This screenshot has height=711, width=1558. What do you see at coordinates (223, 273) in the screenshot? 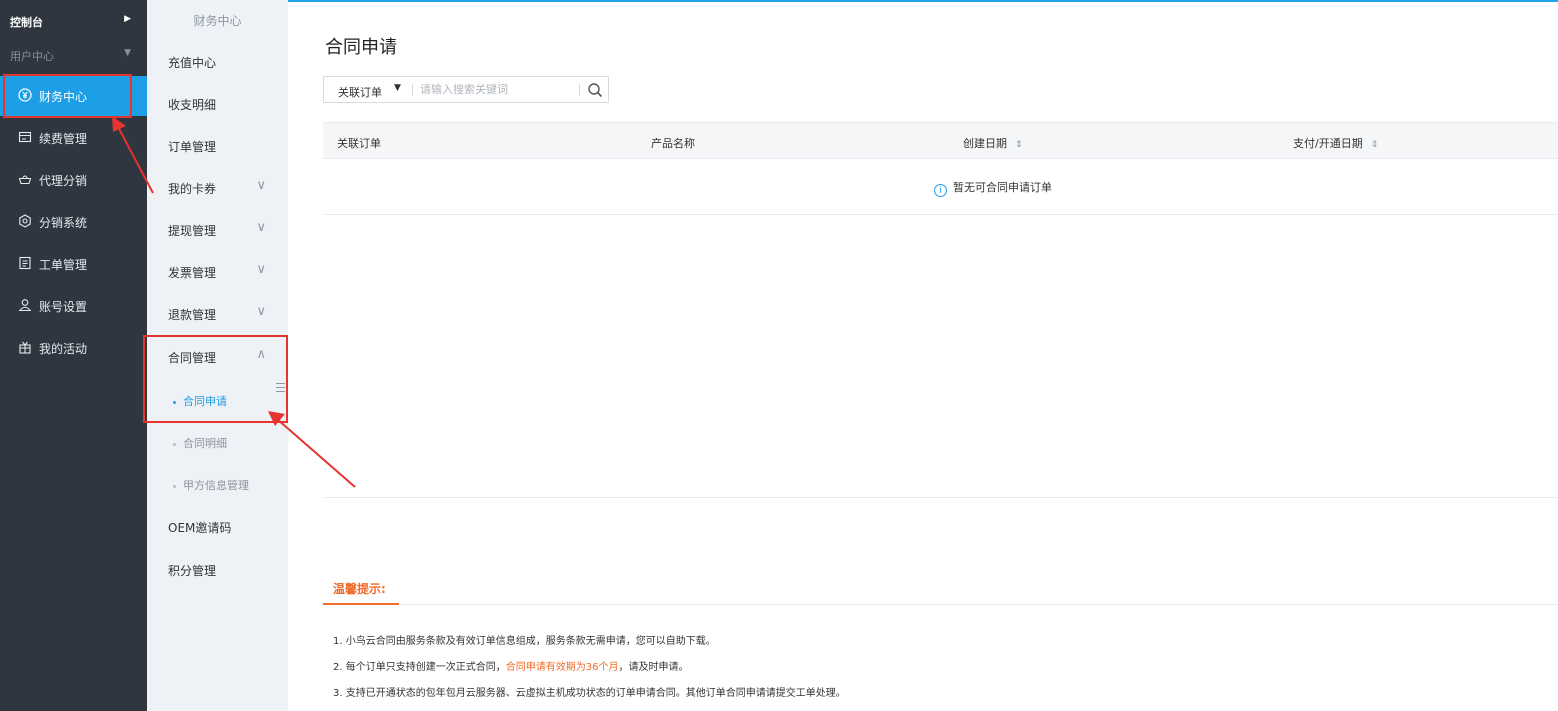
I see `submenu-item-invoices: 发票管理 ∨` at bounding box center [223, 273].